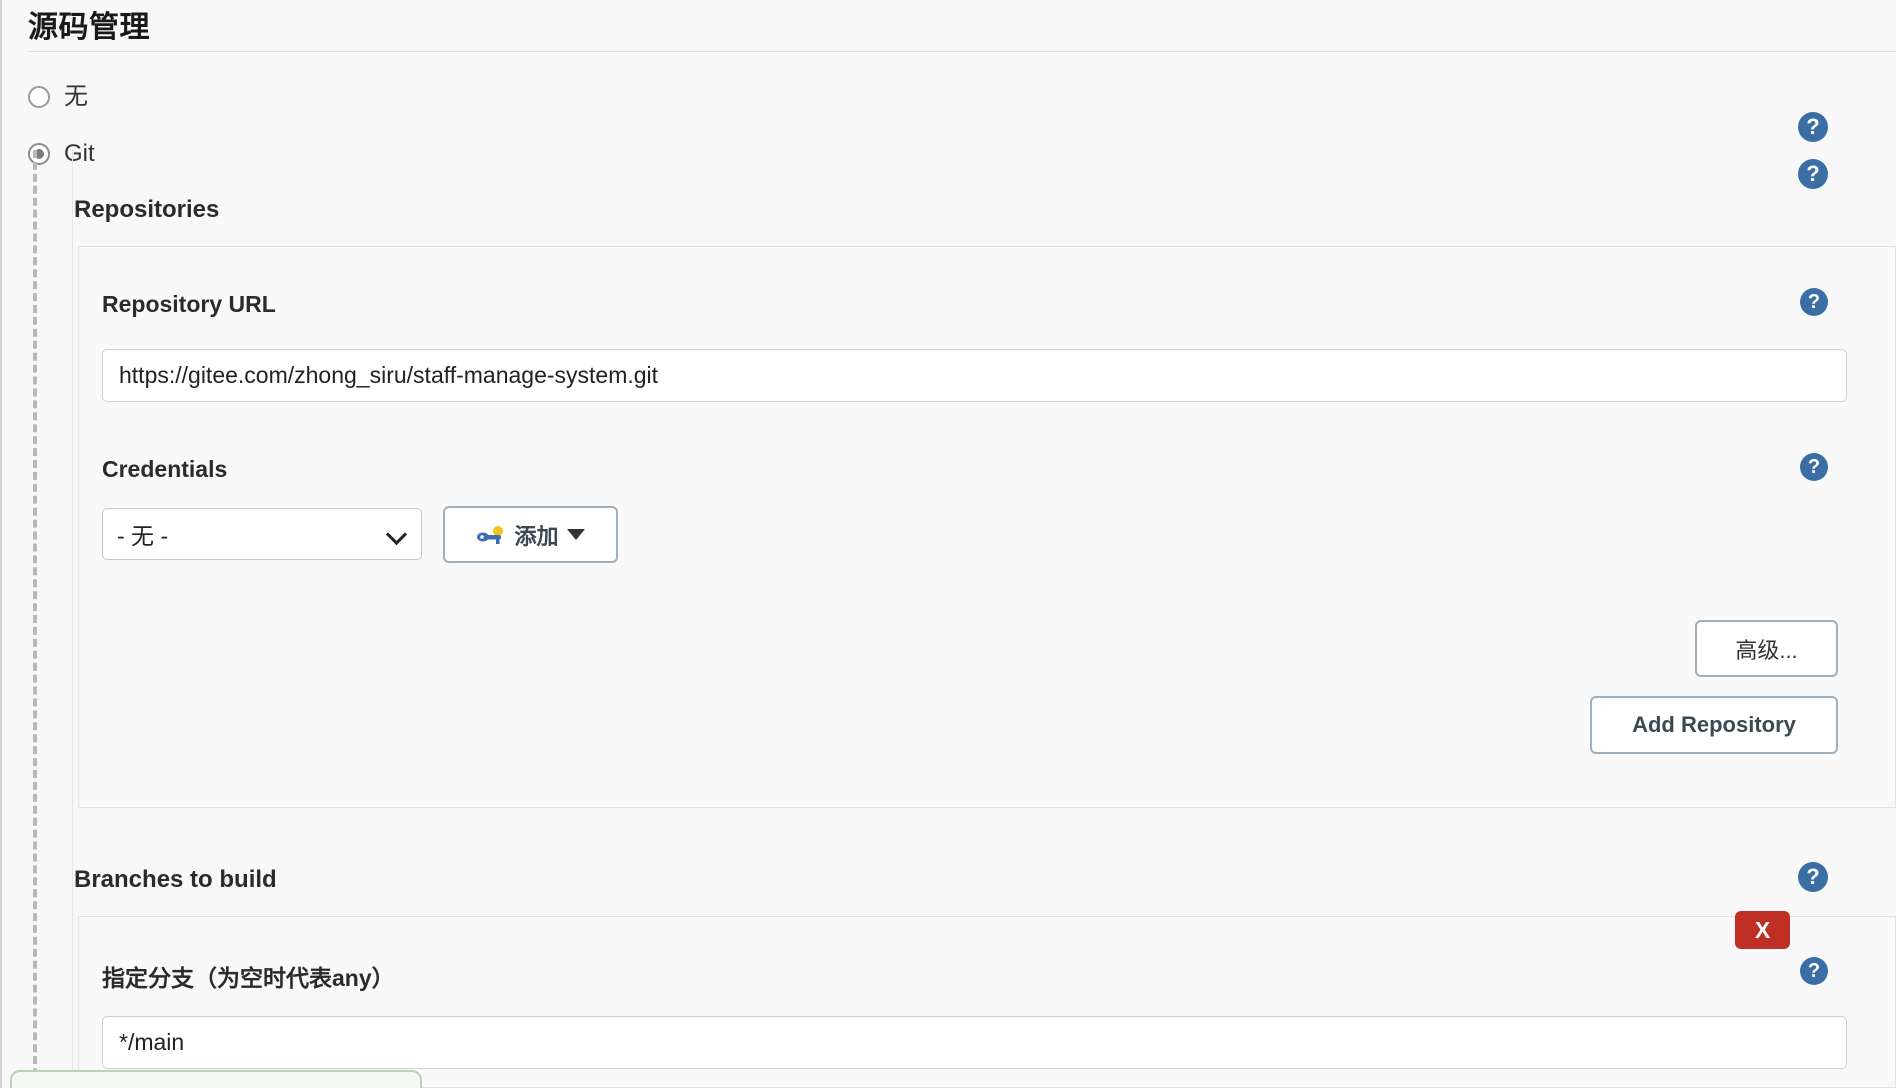 This screenshot has width=1896, height=1088. What do you see at coordinates (1813, 127) in the screenshot?
I see `help-icon-git: ?` at bounding box center [1813, 127].